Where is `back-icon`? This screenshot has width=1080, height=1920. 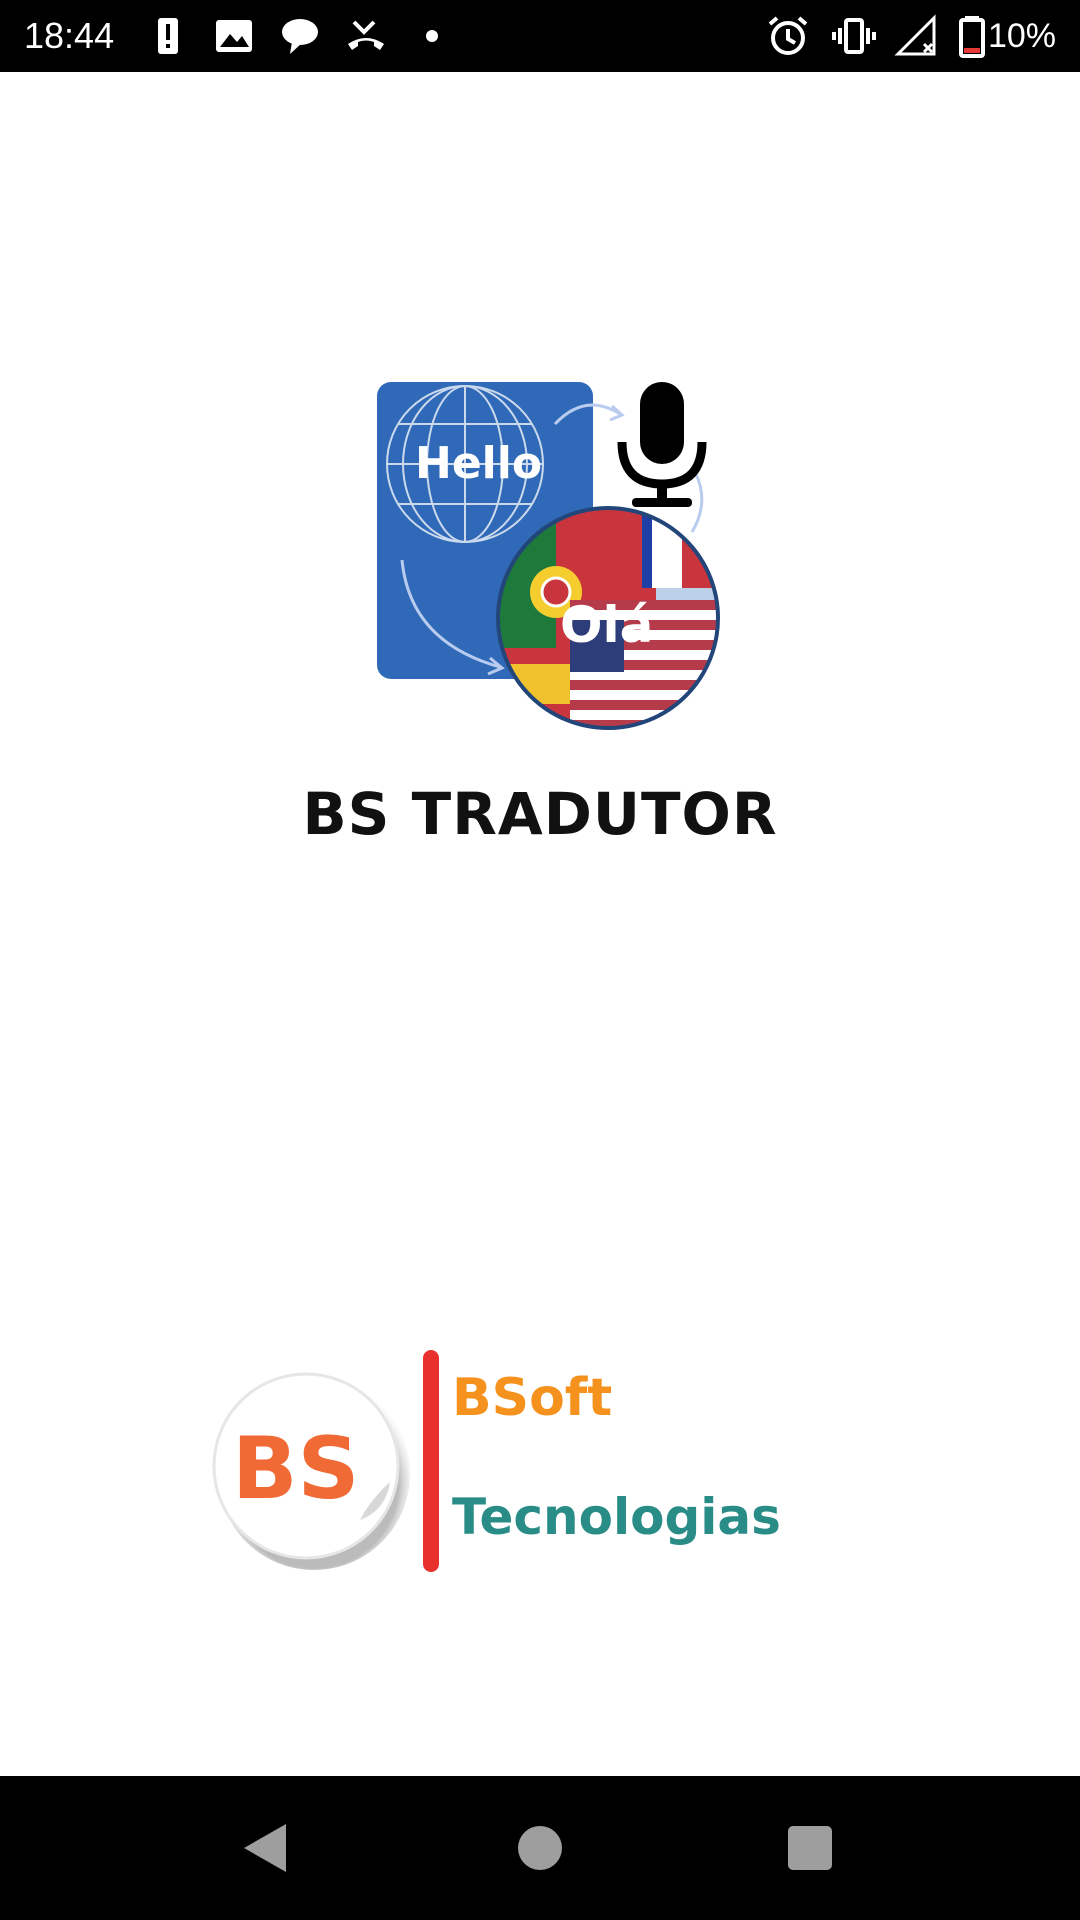
back-icon is located at coordinates (266, 1848).